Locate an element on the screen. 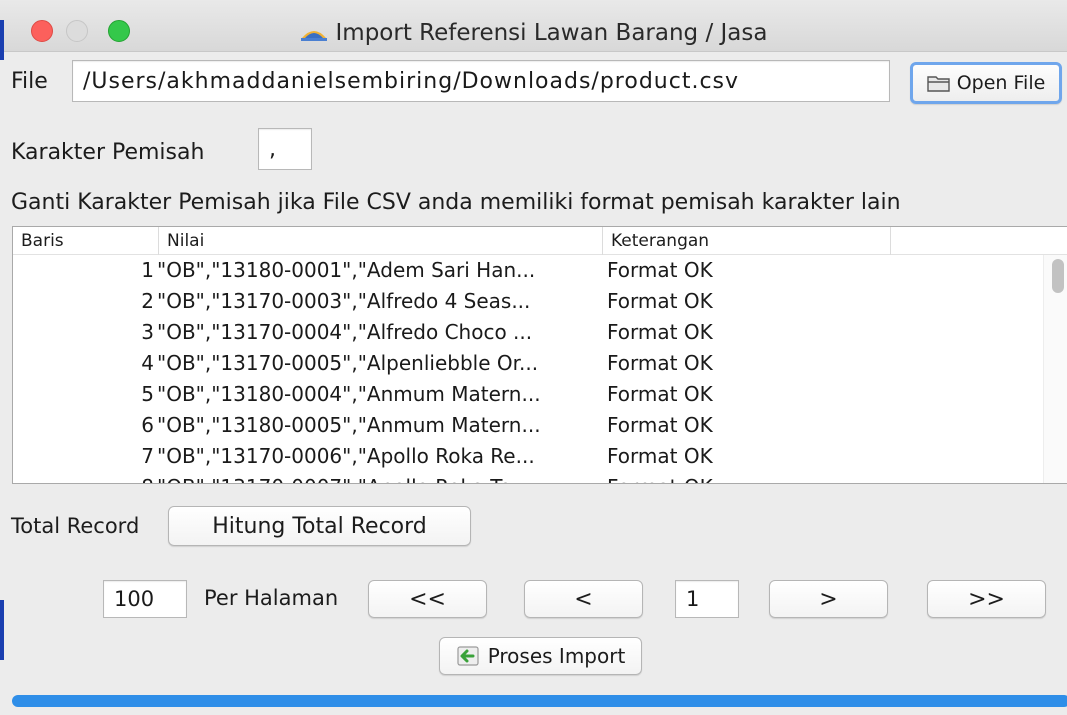  process-import-label: Proses Import is located at coordinates (556, 656).